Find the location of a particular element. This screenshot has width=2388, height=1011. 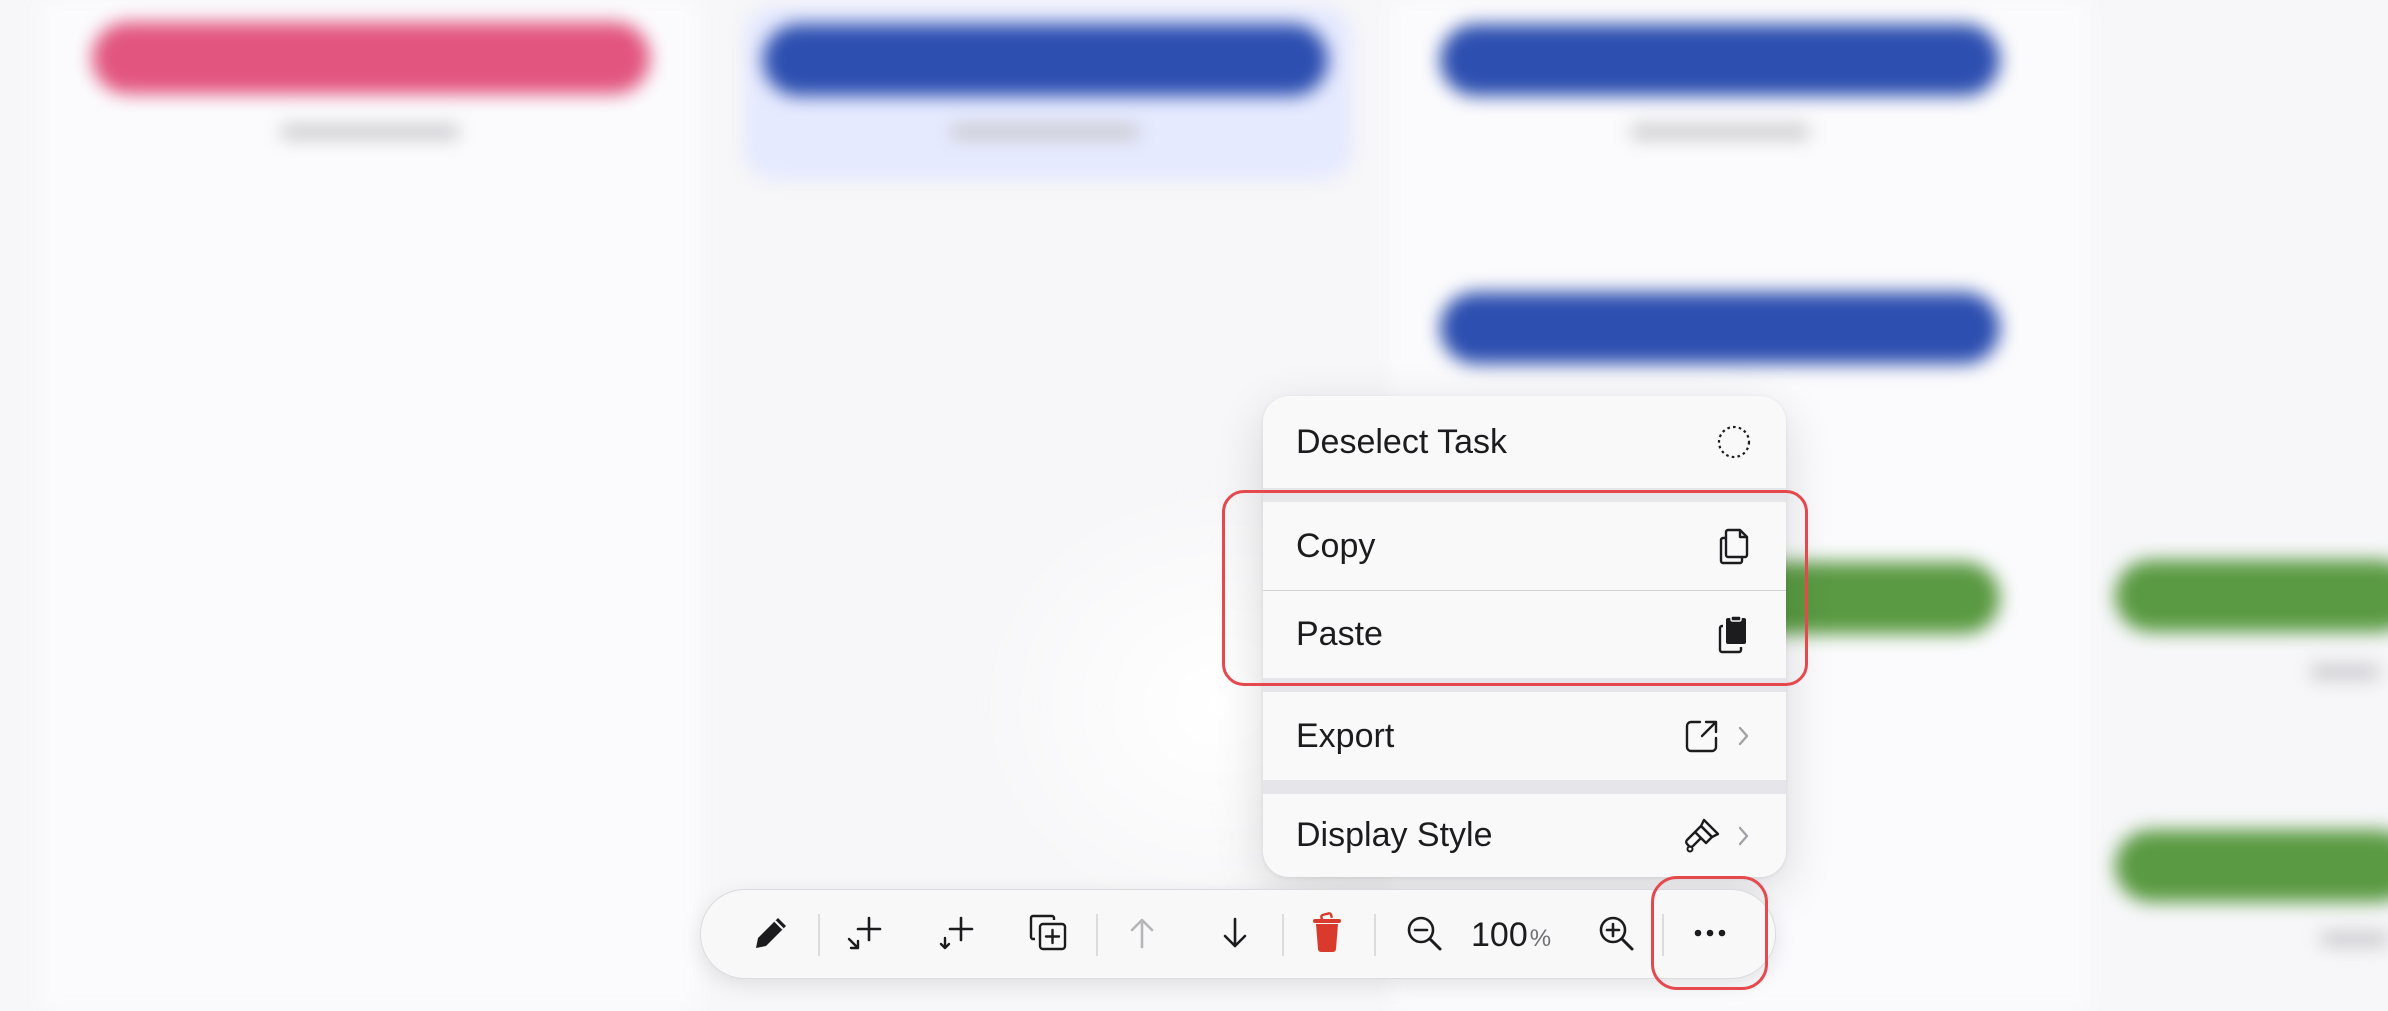

menu-item-label: Paste is located at coordinates (1339, 634).